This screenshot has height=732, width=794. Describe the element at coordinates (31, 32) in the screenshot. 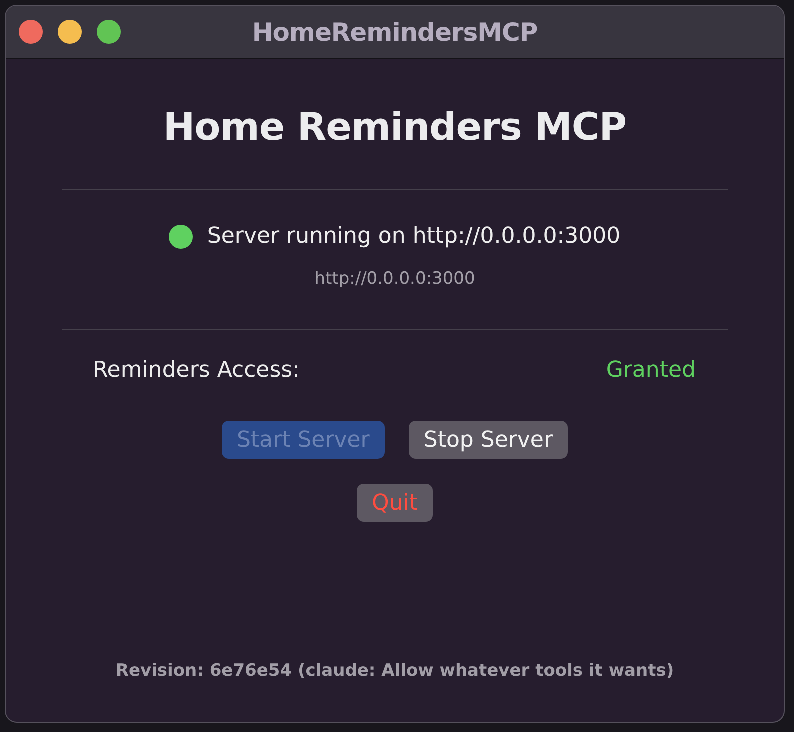

I see `close-button` at that location.